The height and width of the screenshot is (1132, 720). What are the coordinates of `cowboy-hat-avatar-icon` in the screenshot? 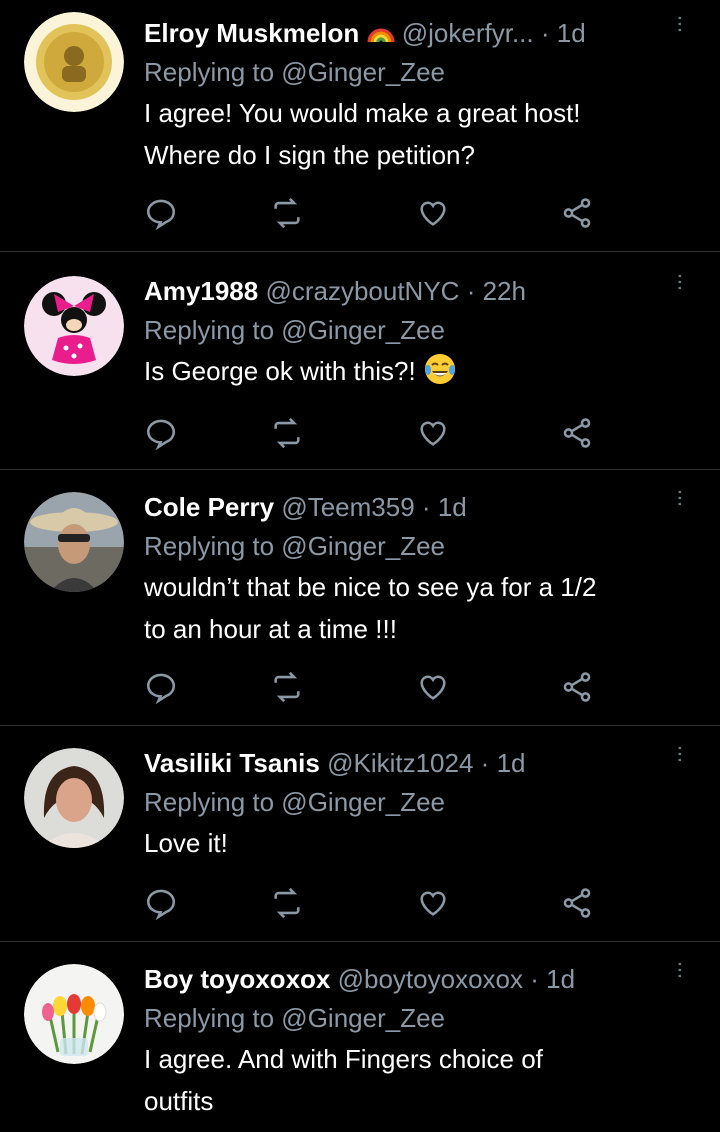 It's located at (74, 542).